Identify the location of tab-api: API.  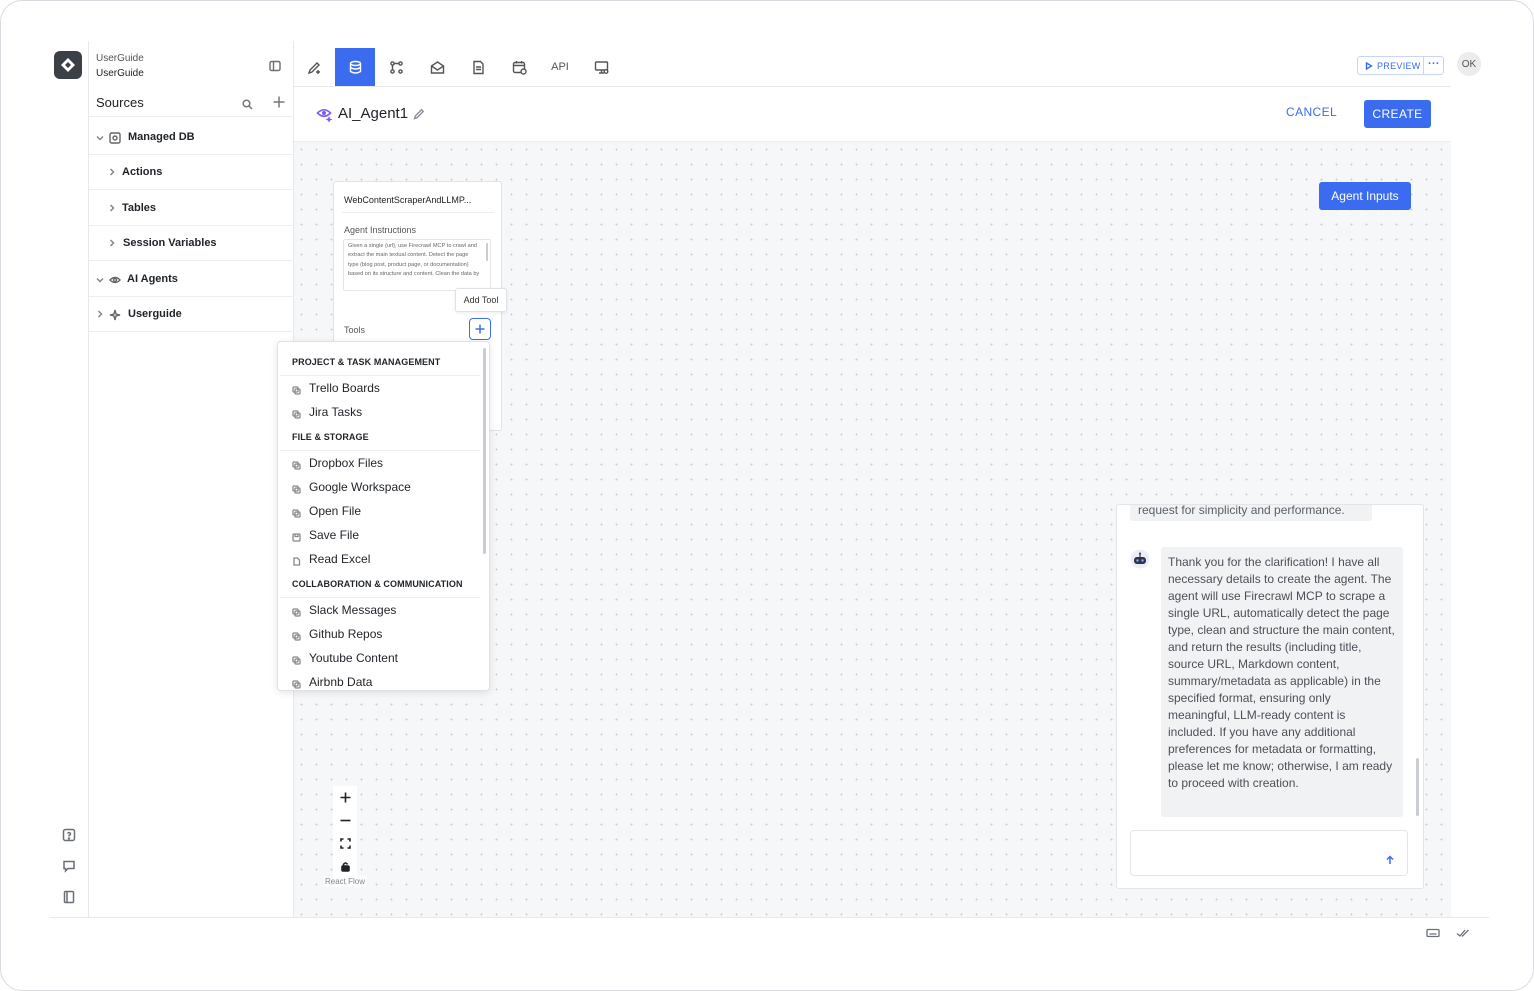
(560, 67).